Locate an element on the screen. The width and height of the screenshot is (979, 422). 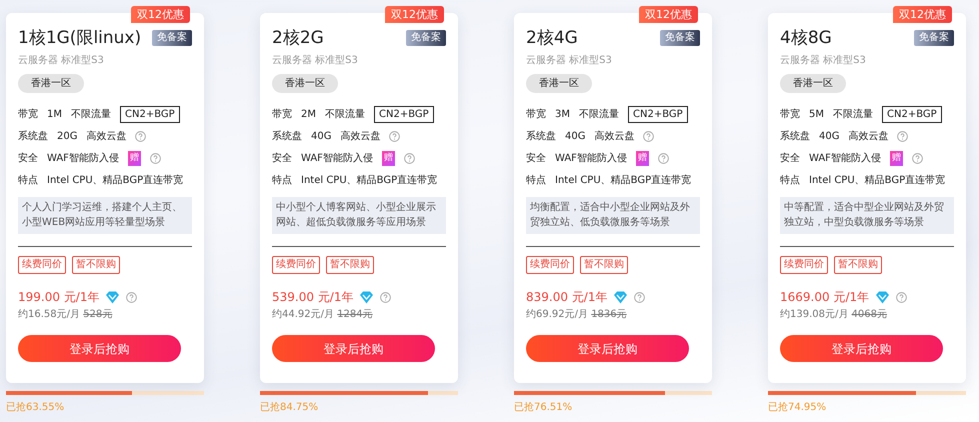
price-text: 839.00 元/1年 is located at coordinates (567, 297).